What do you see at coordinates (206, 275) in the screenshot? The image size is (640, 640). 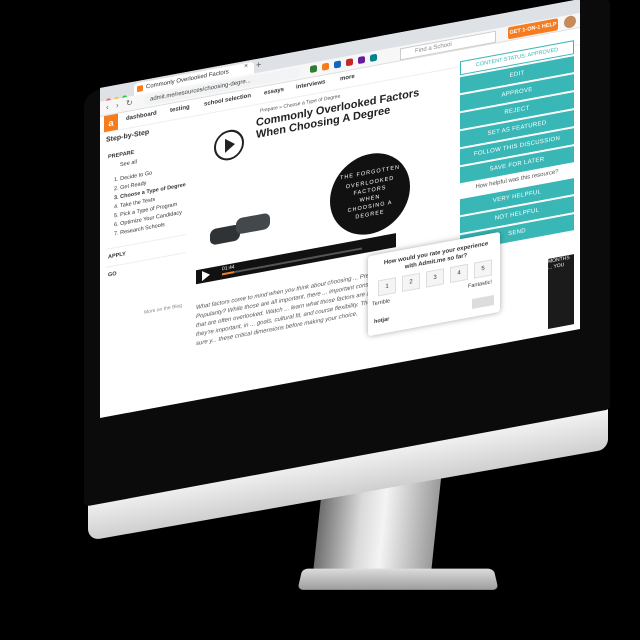 I see `video-play-icon` at bounding box center [206, 275].